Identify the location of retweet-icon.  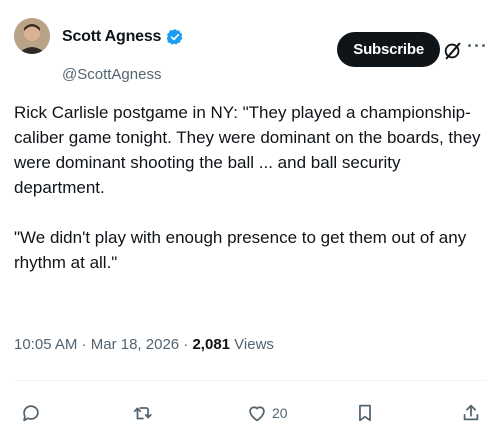
(142, 413).